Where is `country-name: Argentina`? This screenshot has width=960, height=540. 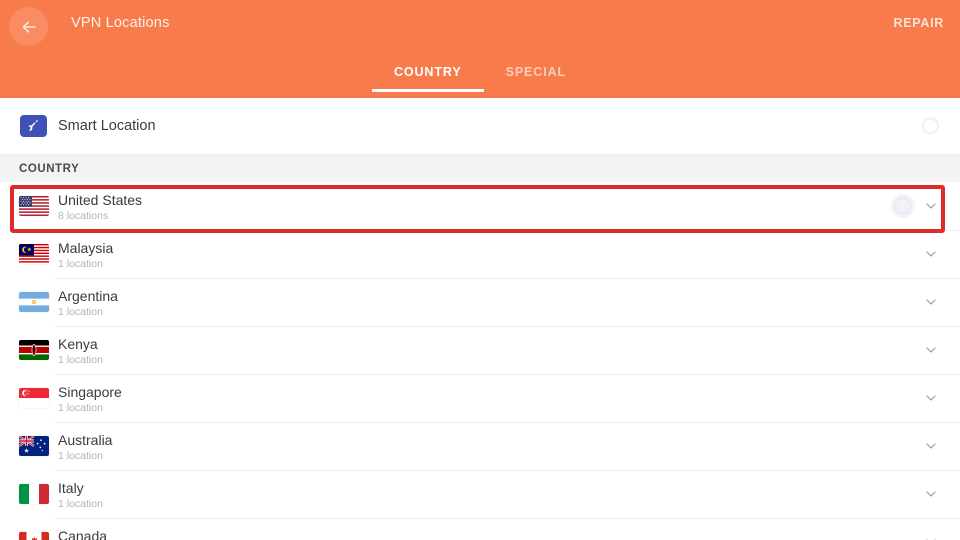 country-name: Argentina is located at coordinates (88, 296).